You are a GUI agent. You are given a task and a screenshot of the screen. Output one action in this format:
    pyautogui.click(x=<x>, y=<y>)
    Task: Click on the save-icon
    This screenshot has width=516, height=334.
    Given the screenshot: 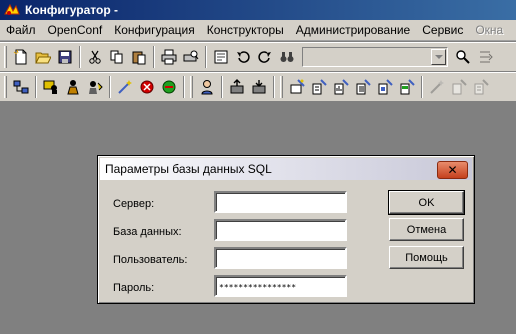 What is the action you would take?
    pyautogui.click(x=65, y=57)
    